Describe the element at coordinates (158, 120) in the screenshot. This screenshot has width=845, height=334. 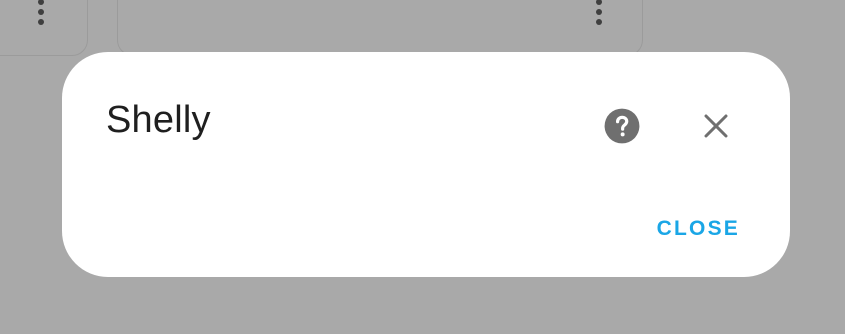
I see `dialog-title: Shelly` at that location.